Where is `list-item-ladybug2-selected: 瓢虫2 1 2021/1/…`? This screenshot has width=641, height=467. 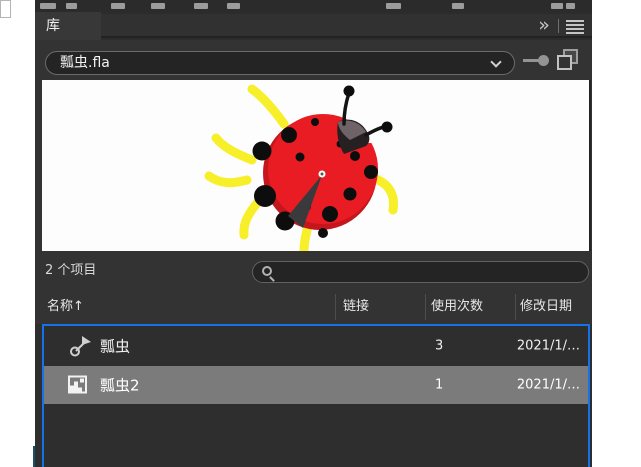 list-item-ladybug2-selected: 瓢虫2 1 2021/1/… is located at coordinates (316, 385).